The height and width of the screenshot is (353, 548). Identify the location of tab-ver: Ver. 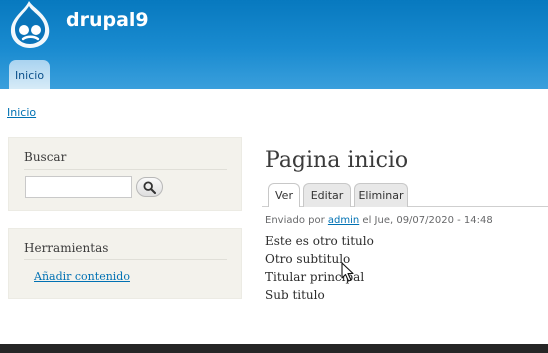
(284, 195).